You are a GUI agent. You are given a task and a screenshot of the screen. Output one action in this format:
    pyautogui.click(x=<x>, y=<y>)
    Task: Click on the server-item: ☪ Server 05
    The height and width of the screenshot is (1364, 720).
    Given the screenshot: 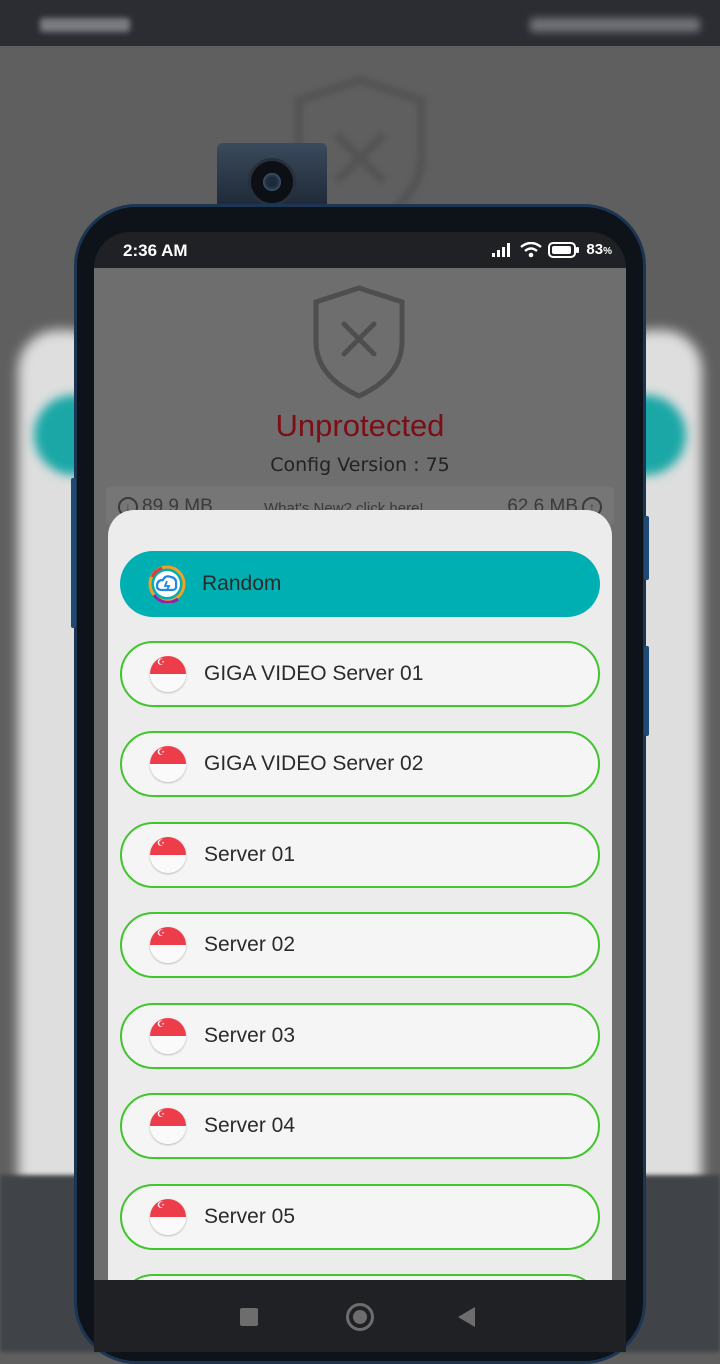 What is the action you would take?
    pyautogui.click(x=360, y=1217)
    